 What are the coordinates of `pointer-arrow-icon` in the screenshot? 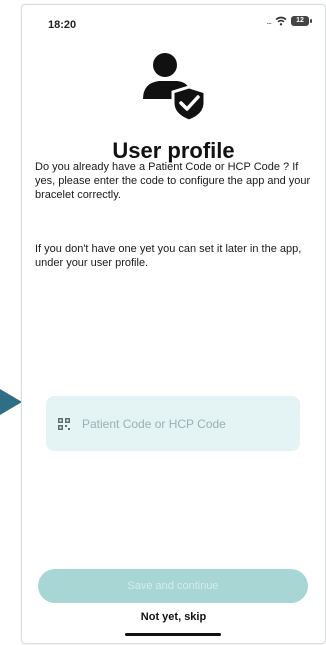 It's located at (11, 402).